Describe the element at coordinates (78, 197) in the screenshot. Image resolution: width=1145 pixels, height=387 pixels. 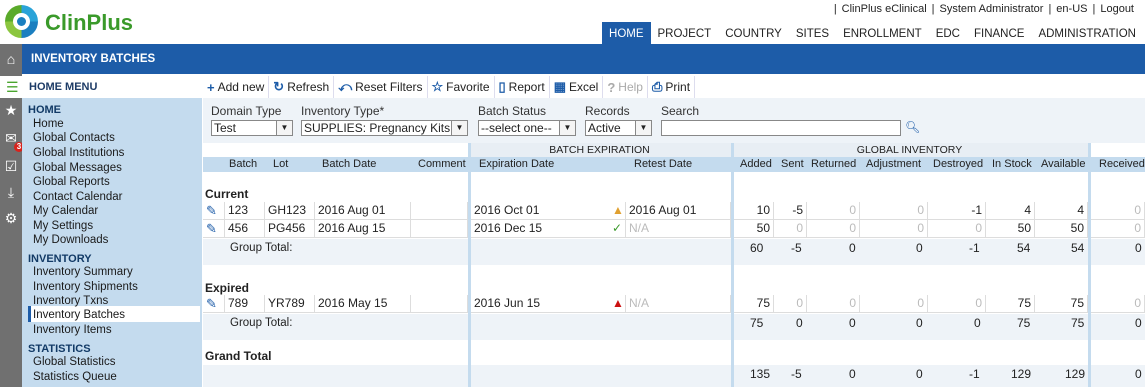
I see `sidebar-item-contact-calendar: Contact Calendar` at that location.